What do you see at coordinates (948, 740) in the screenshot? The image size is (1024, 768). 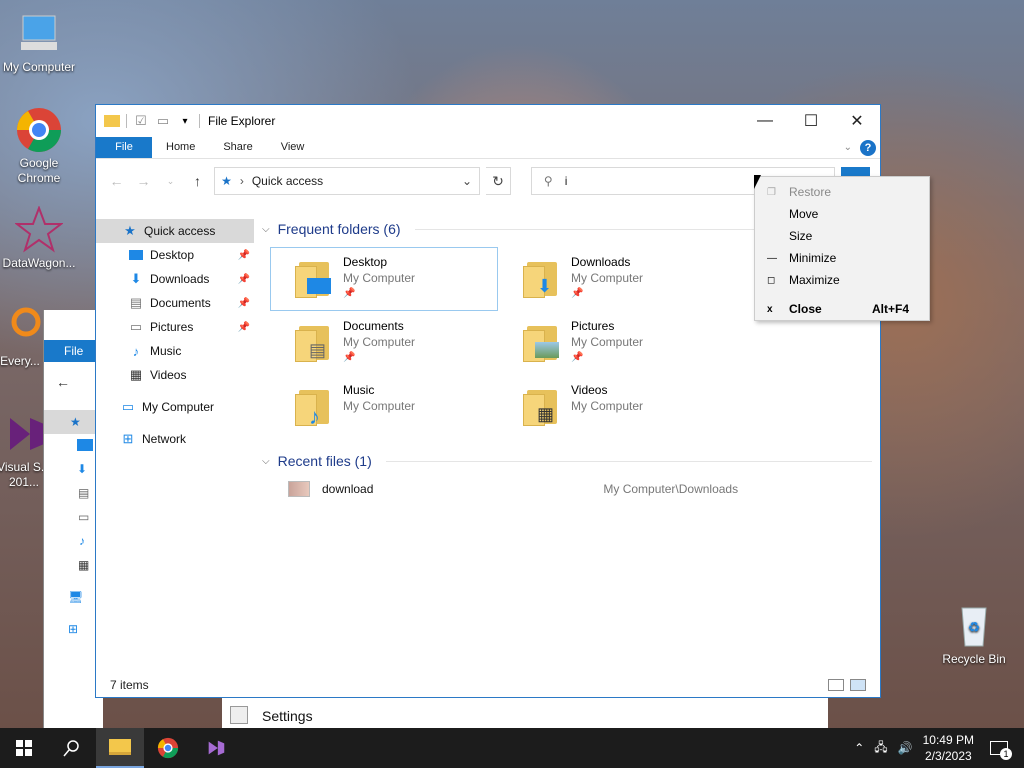 I see `clock-time: 10:49 PM` at bounding box center [948, 740].